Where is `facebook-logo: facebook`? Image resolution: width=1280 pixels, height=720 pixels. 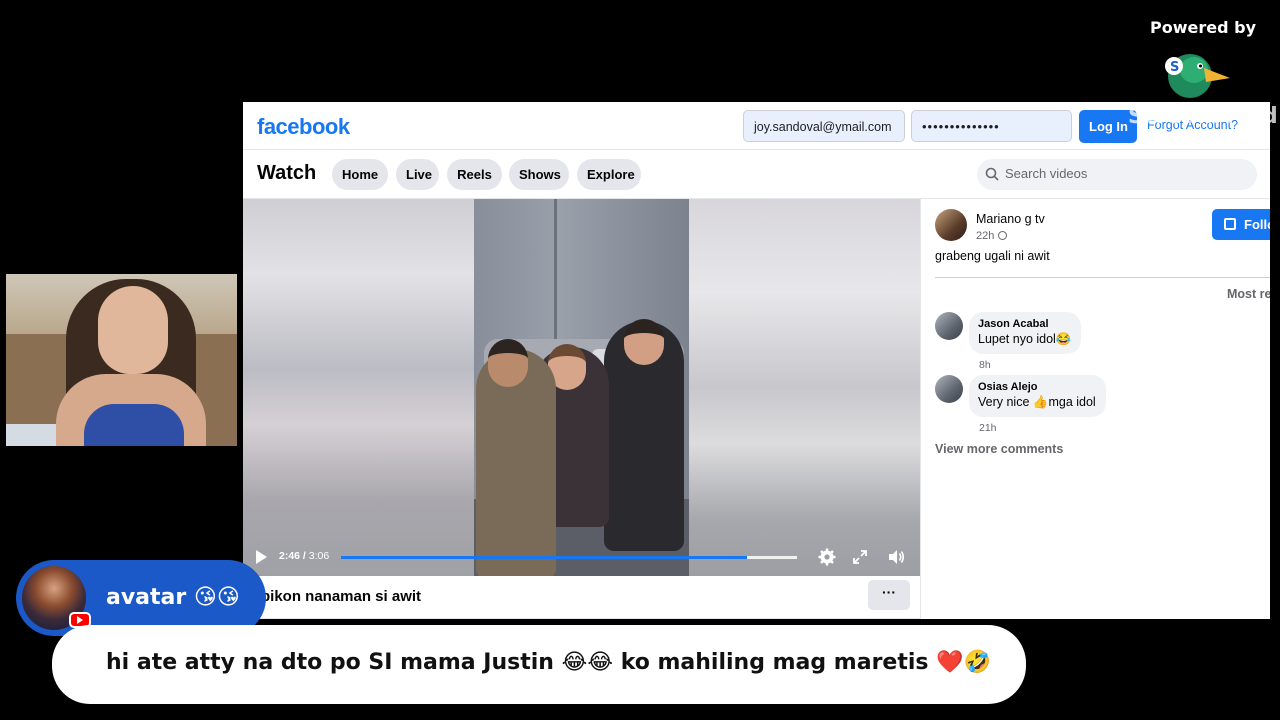 facebook-logo: facebook is located at coordinates (303, 127).